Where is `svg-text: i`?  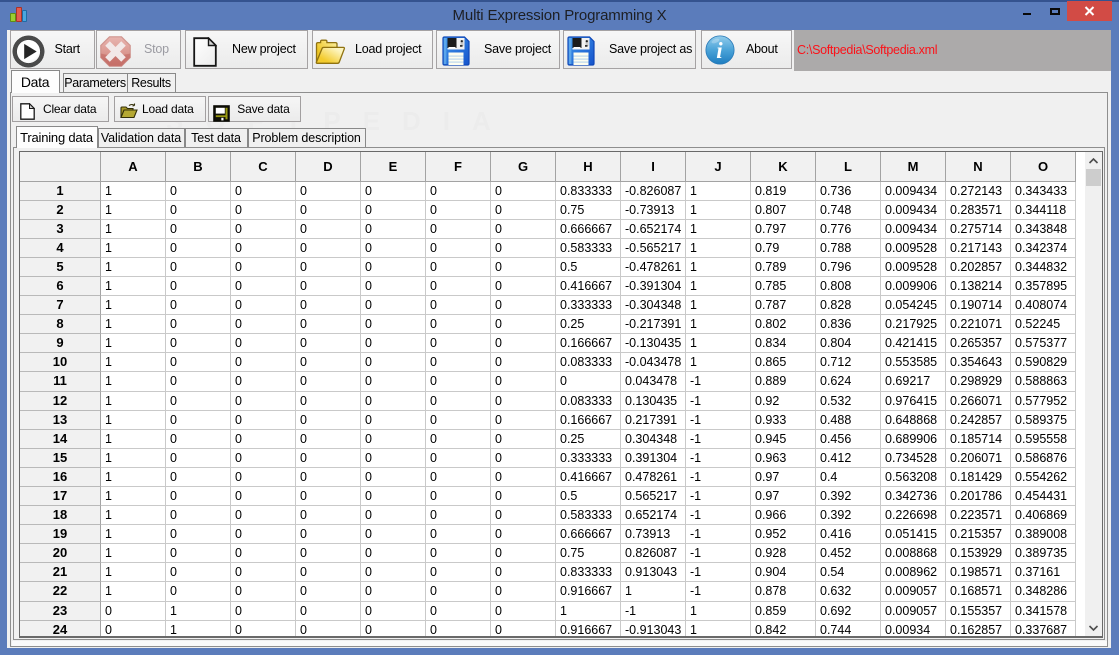
svg-text: i is located at coordinates (719, 50).